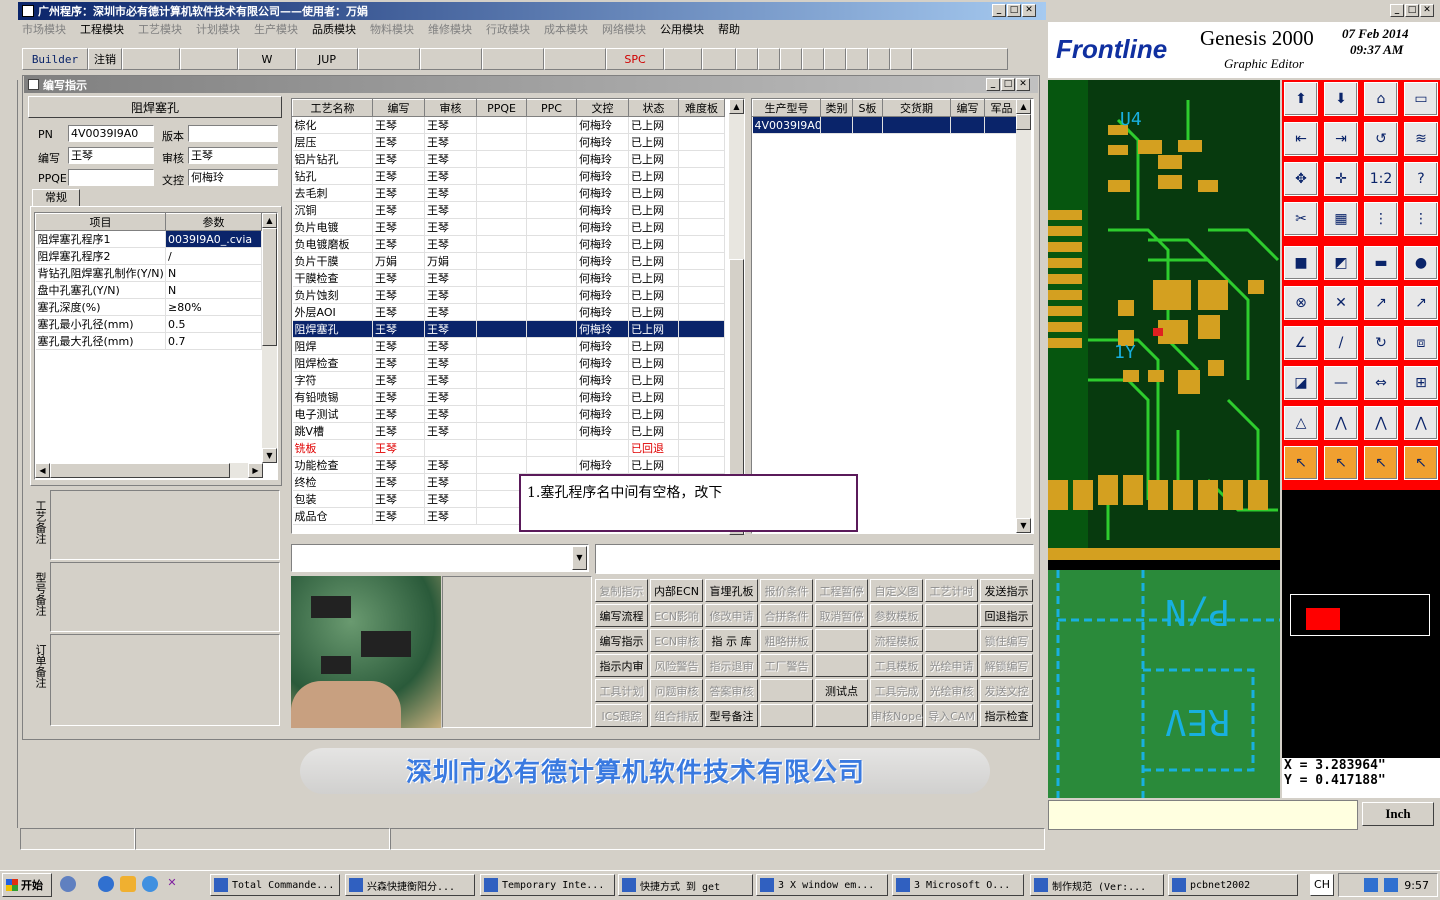  Describe the element at coordinates (814, 559) in the screenshot. I see `note-input` at that location.